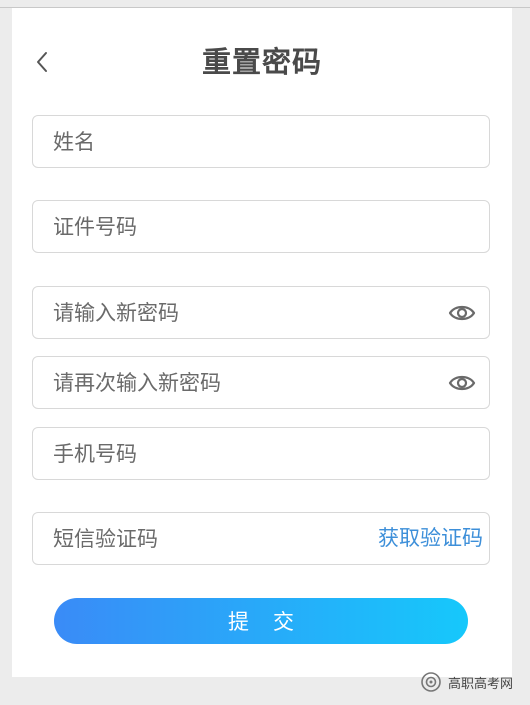 Image resolution: width=530 pixels, height=705 pixels. I want to click on new-password-input, so click(248, 312).